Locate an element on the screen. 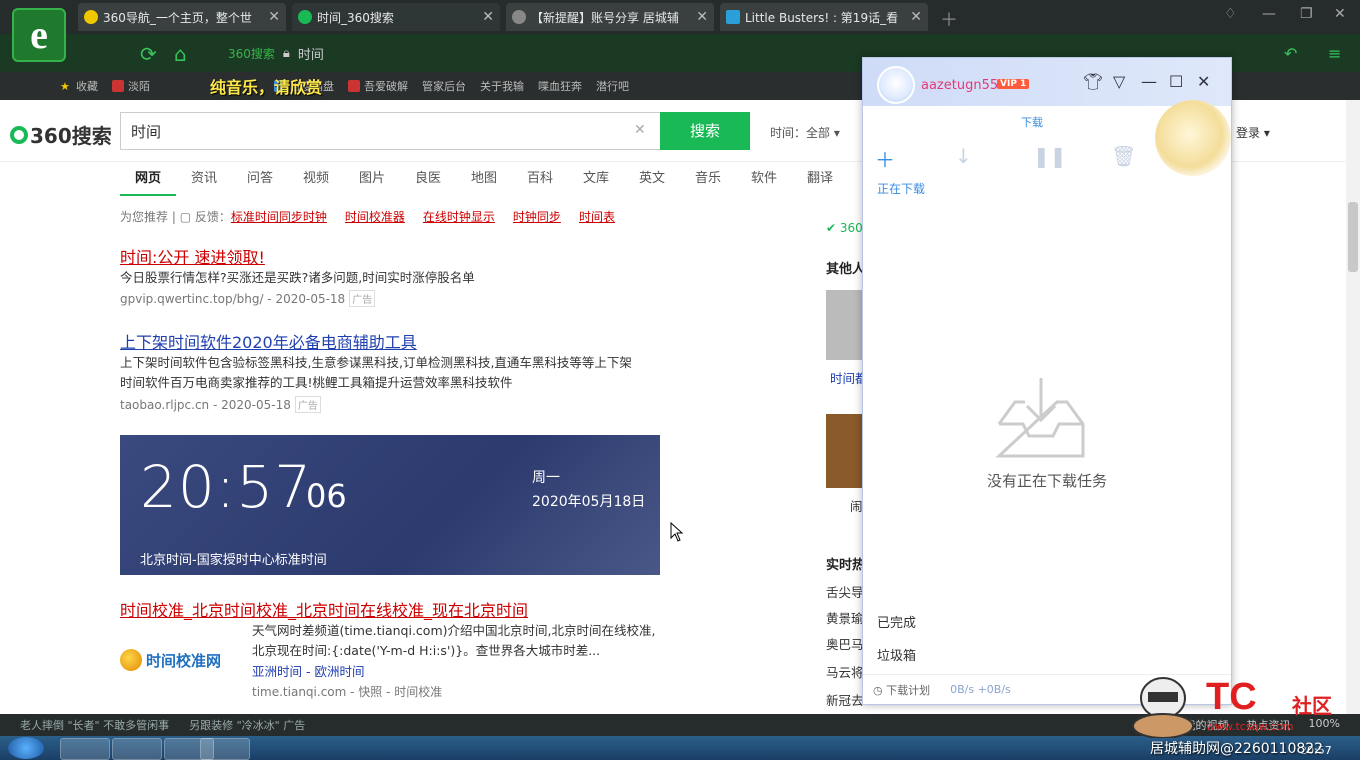  lock-icon: 🔒︎ is located at coordinates (286, 53).